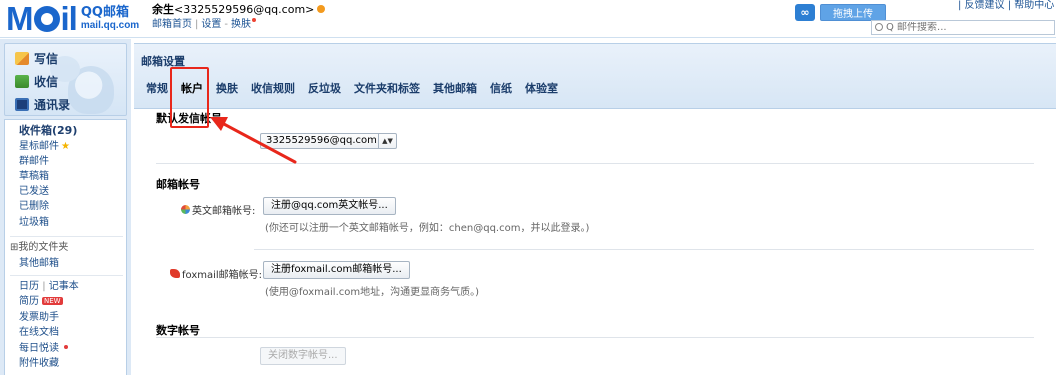 Image resolution: width=1056 pixels, height=375 pixels. Describe the element at coordinates (22, 104) in the screenshot. I see `address-book-icon` at that location.